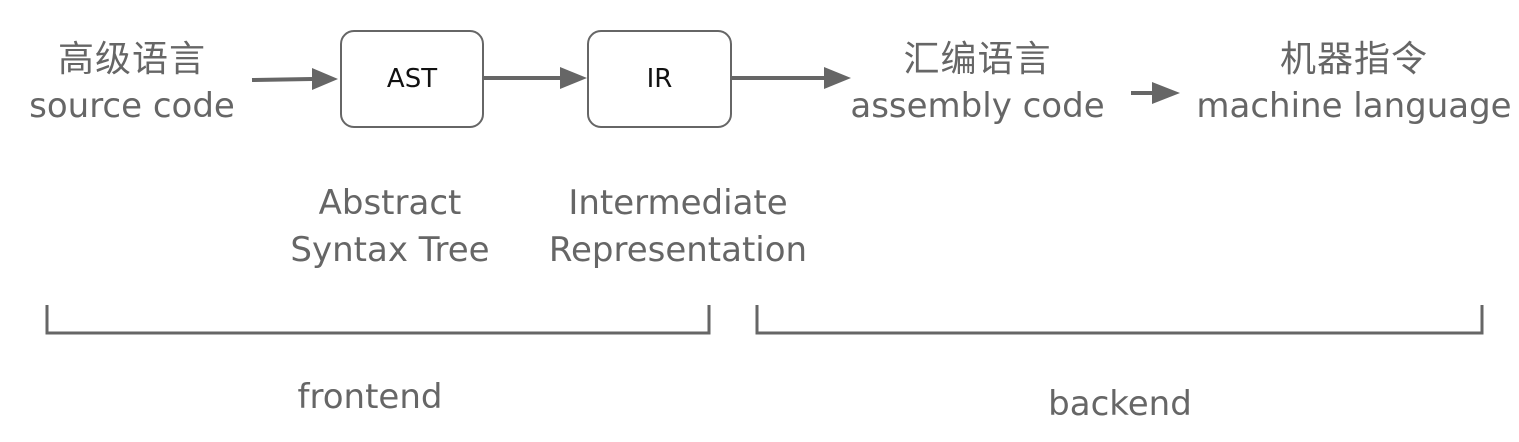  Describe the element at coordinates (1354, 82) in the screenshot. I see `machine-language-node: 机器指令 machine language` at that location.